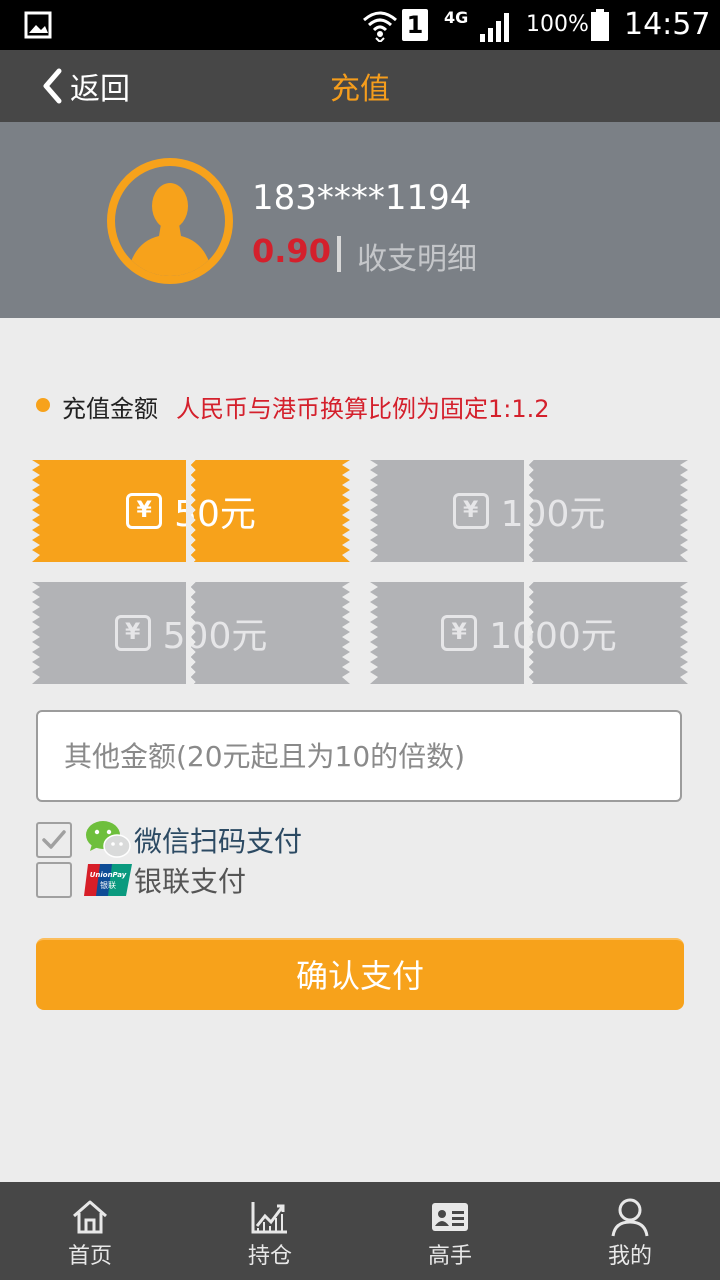 The height and width of the screenshot is (1280, 720). Describe the element at coordinates (362, 198) in the screenshot. I see `user-phone: 183****1194` at that location.